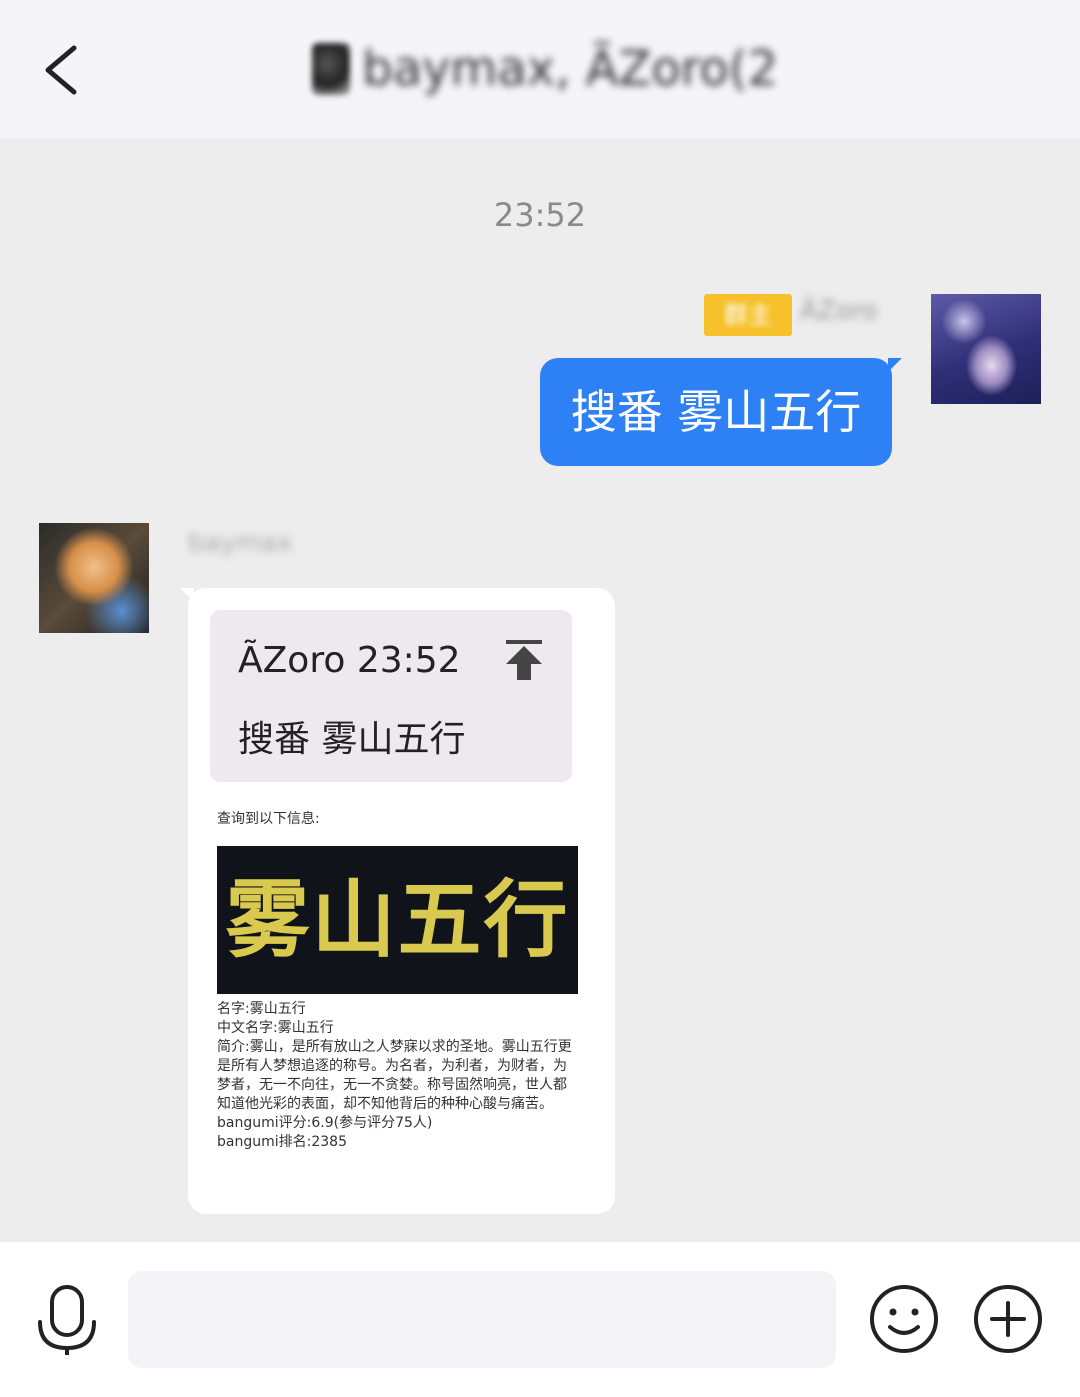  Describe the element at coordinates (524, 660) in the screenshot. I see `jump-to-message-icon` at that location.